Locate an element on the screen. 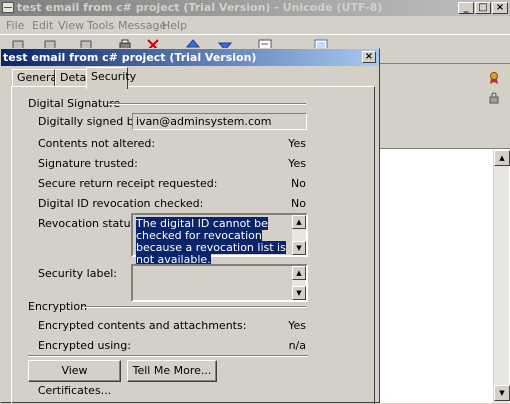 The height and width of the screenshot is (404, 510). encrypted-lock-icon is located at coordinates (494, 98).